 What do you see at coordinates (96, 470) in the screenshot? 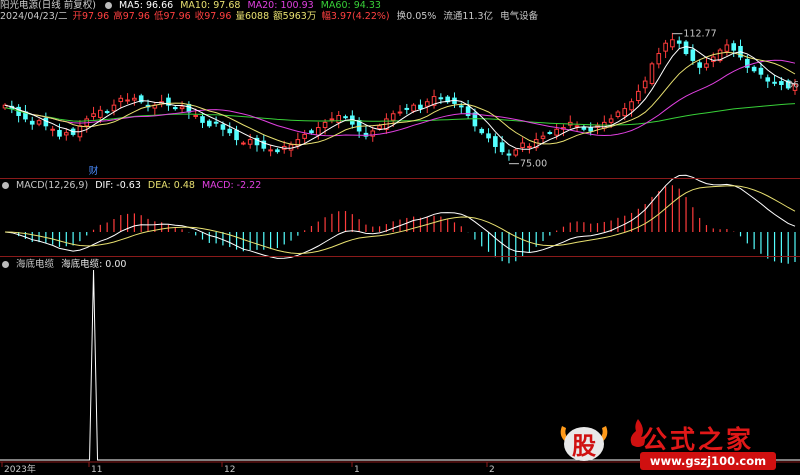
I see `x-axis-label: 11` at bounding box center [96, 470].